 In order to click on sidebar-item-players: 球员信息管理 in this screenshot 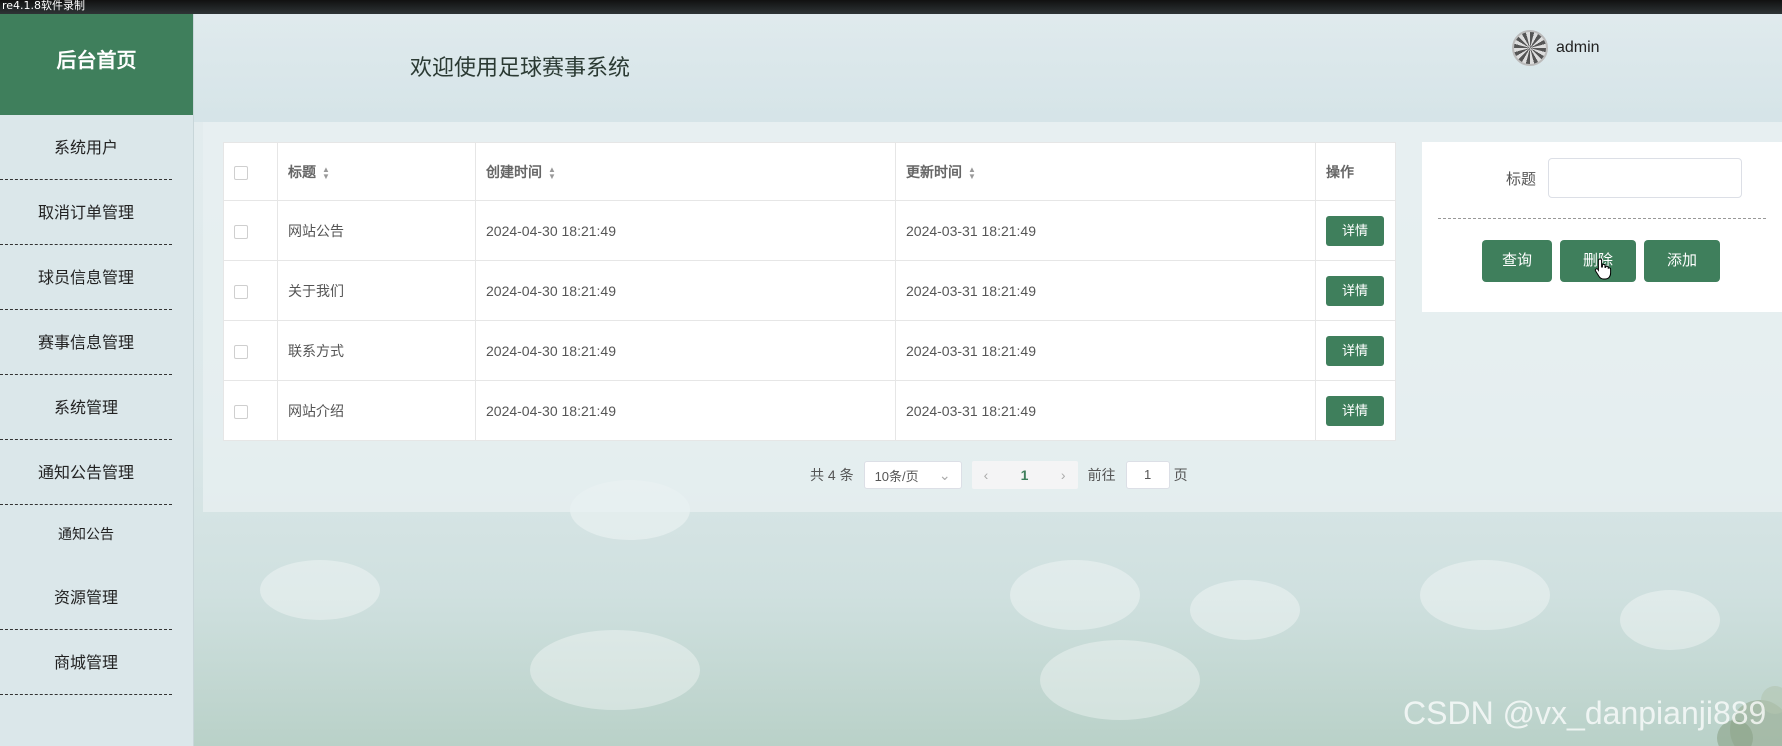, I will do `click(86, 277)`.